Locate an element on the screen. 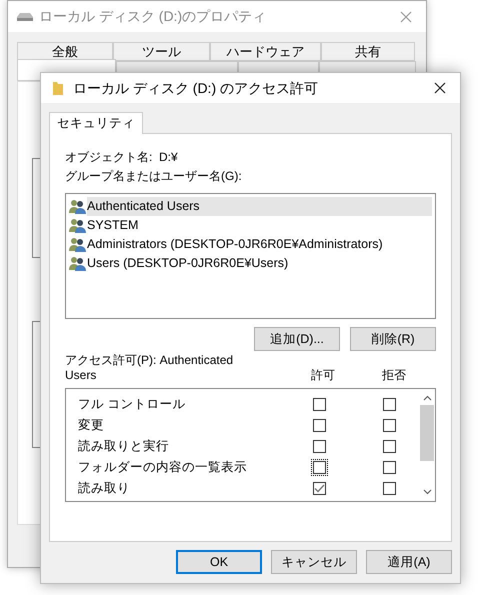  tab: 共有 is located at coordinates (368, 51).